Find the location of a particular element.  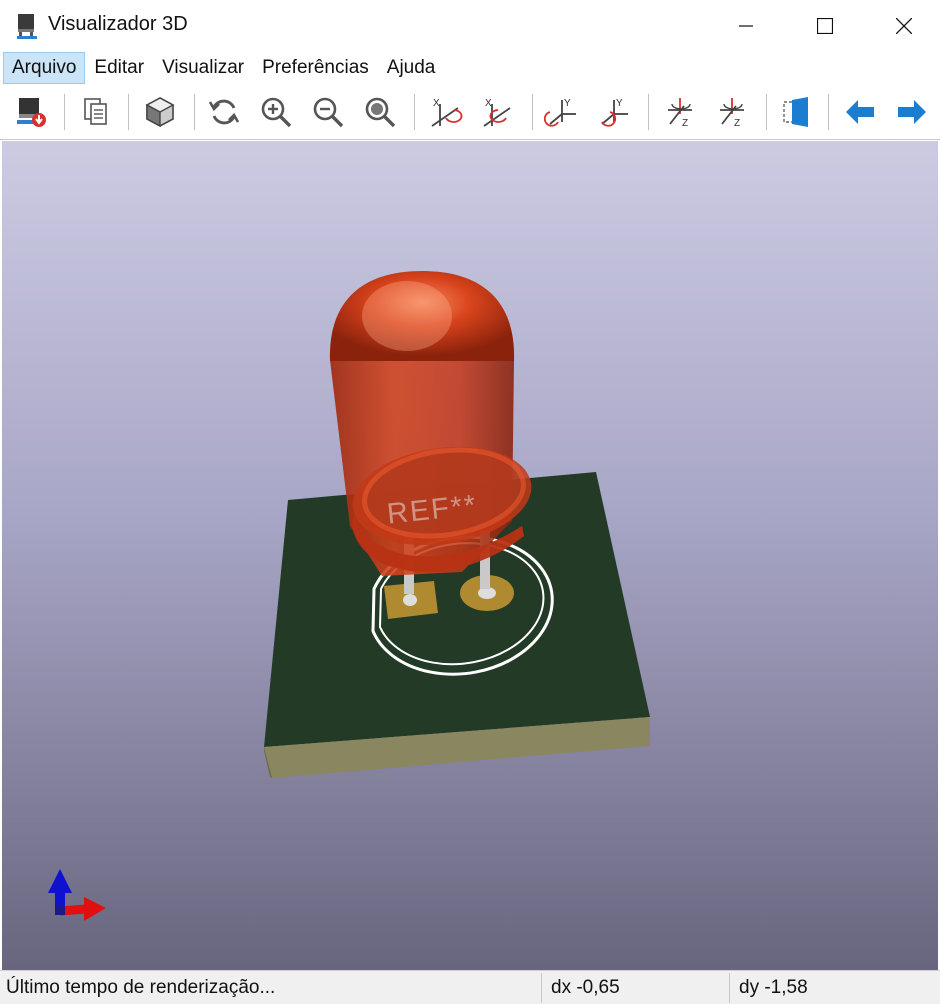

toolbar: X X Y Y Z Z is located at coordinates (470, 112).